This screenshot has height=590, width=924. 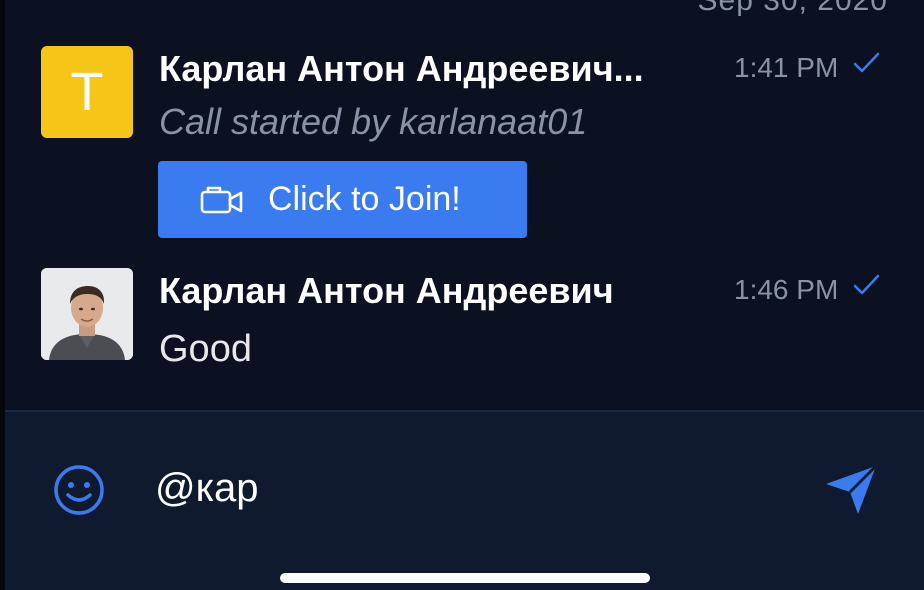 I want to click on home-indicator, so click(x=465, y=578).